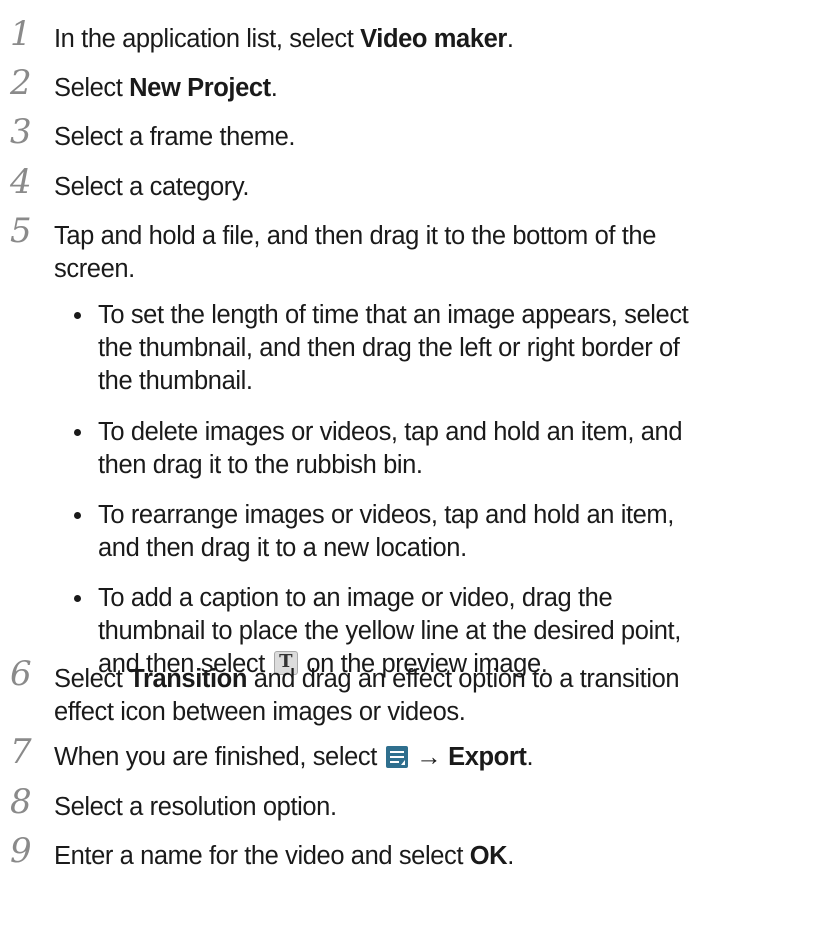  What do you see at coordinates (175, 137) in the screenshot?
I see `step-text: Select a frame theme.` at bounding box center [175, 137].